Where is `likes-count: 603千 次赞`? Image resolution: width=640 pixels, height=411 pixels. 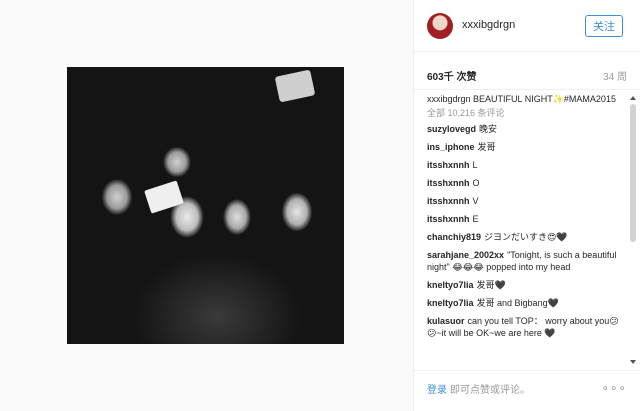
likes-count: 603千 次赞 is located at coordinates (452, 77).